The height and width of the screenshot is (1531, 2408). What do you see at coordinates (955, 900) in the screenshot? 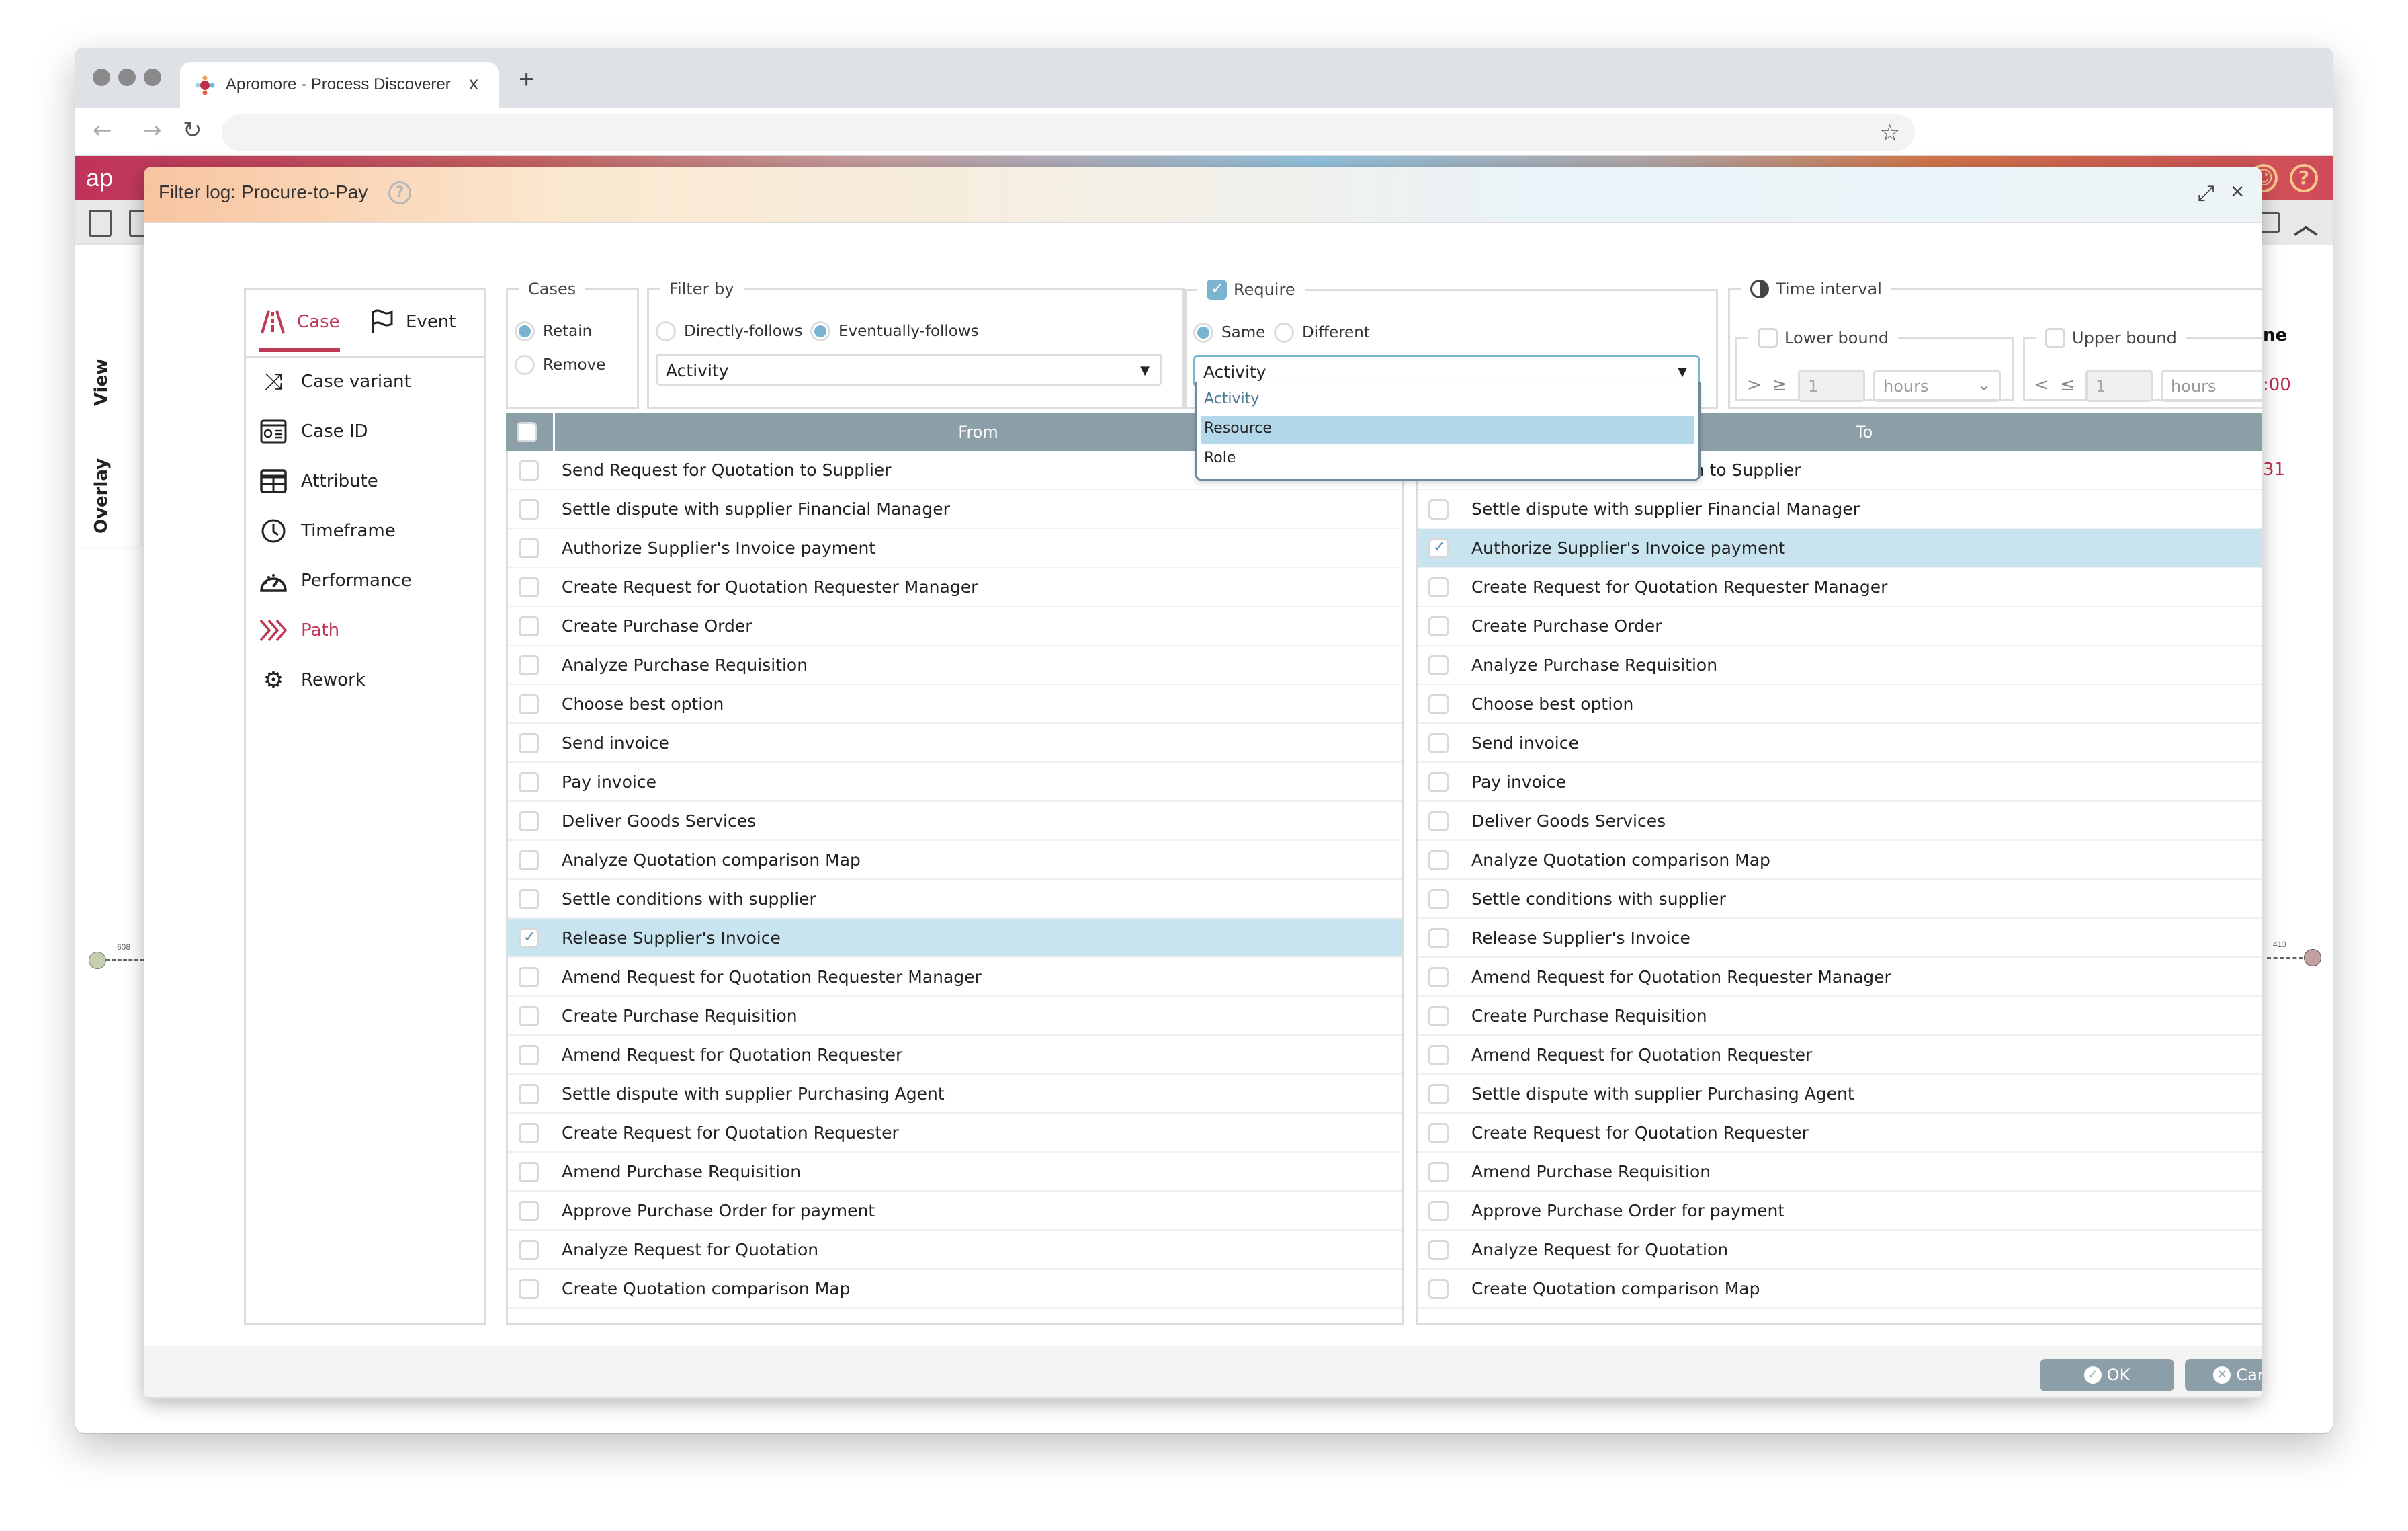
I see `list-item: Settle conditions with supplier` at bounding box center [955, 900].